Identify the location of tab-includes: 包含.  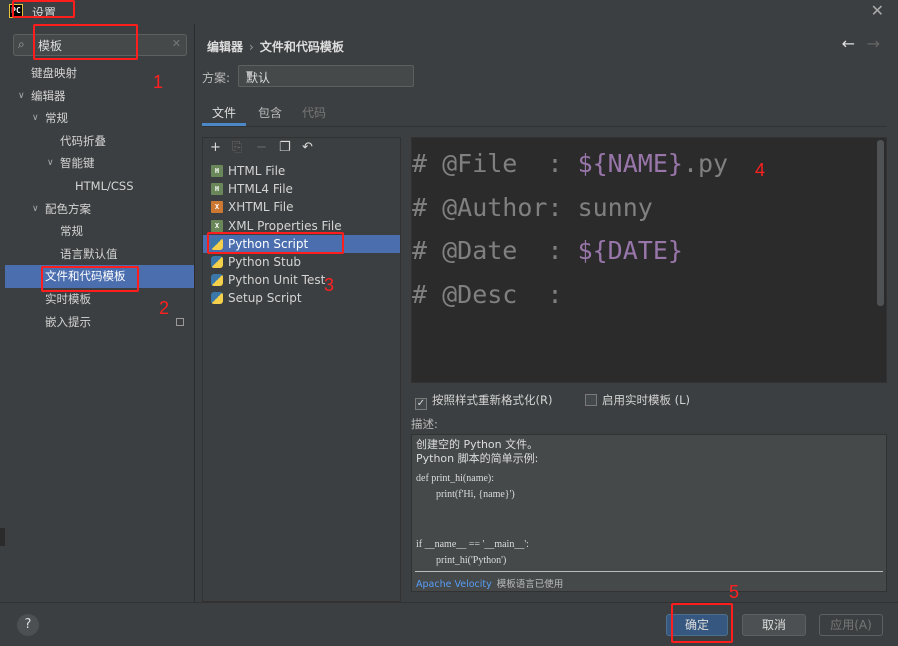
(270, 114).